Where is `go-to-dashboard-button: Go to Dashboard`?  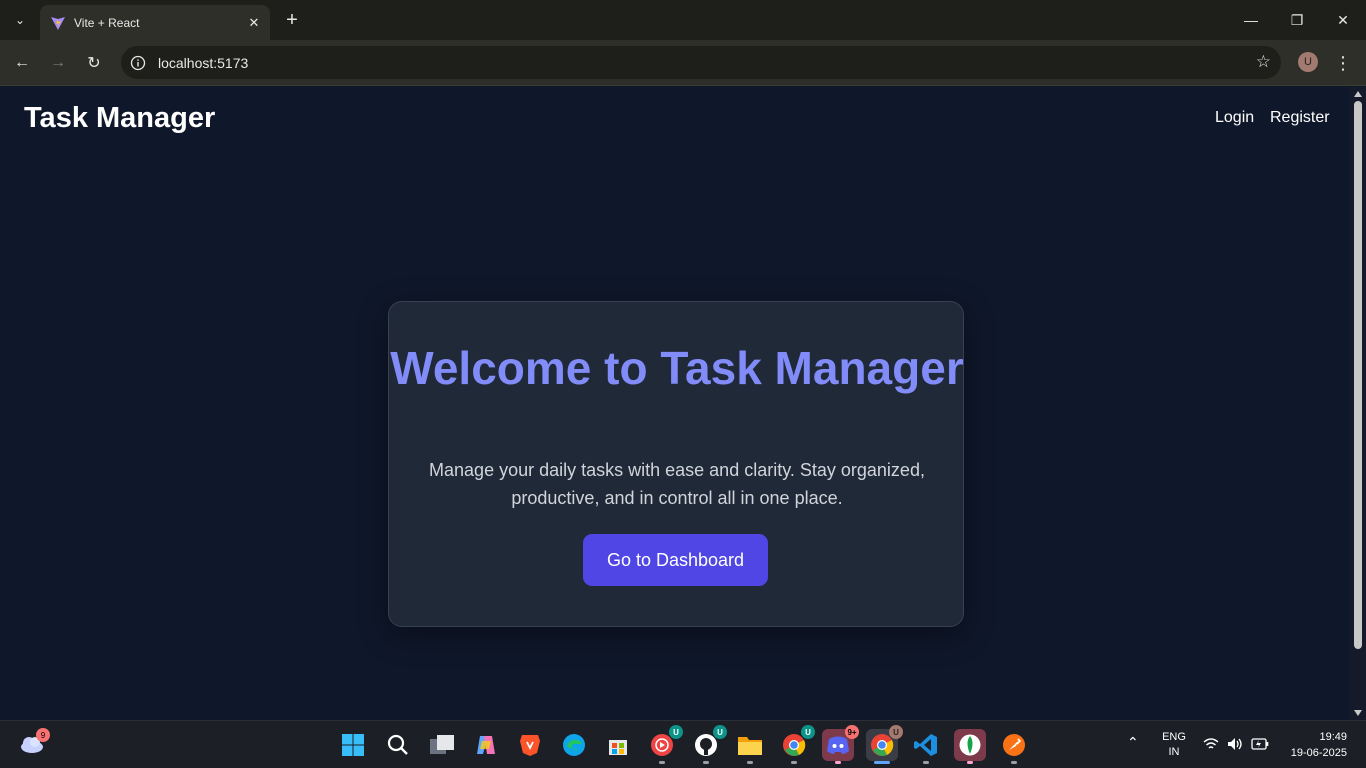 go-to-dashboard-button: Go to Dashboard is located at coordinates (675, 560).